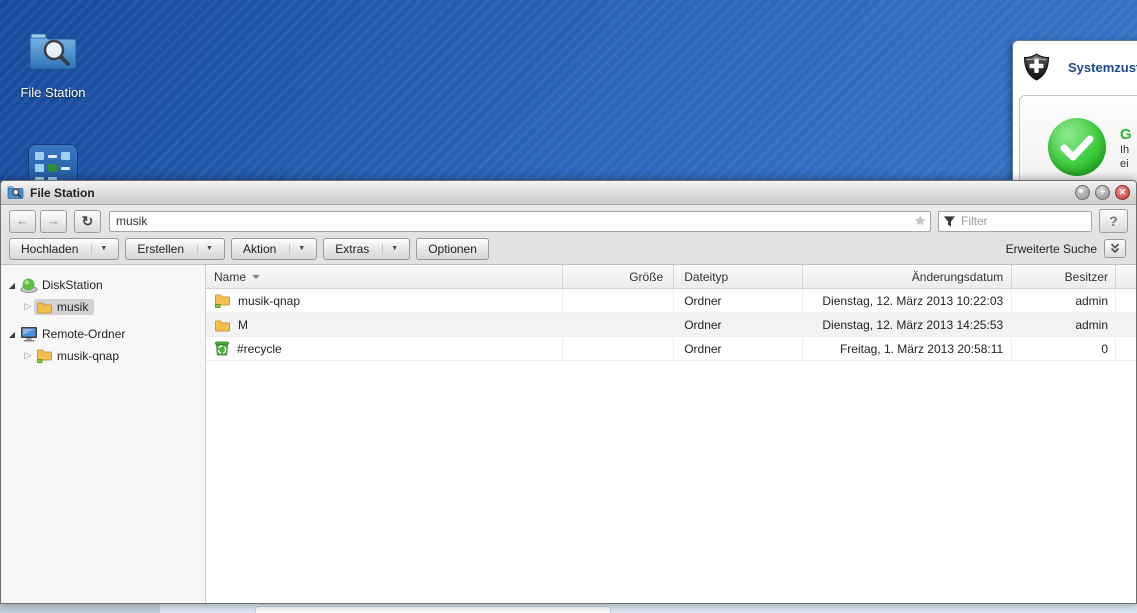 This screenshot has height=613, width=1137. Describe the element at coordinates (908, 276) in the screenshot. I see `column-header-modified: Änderungsdatum` at that location.